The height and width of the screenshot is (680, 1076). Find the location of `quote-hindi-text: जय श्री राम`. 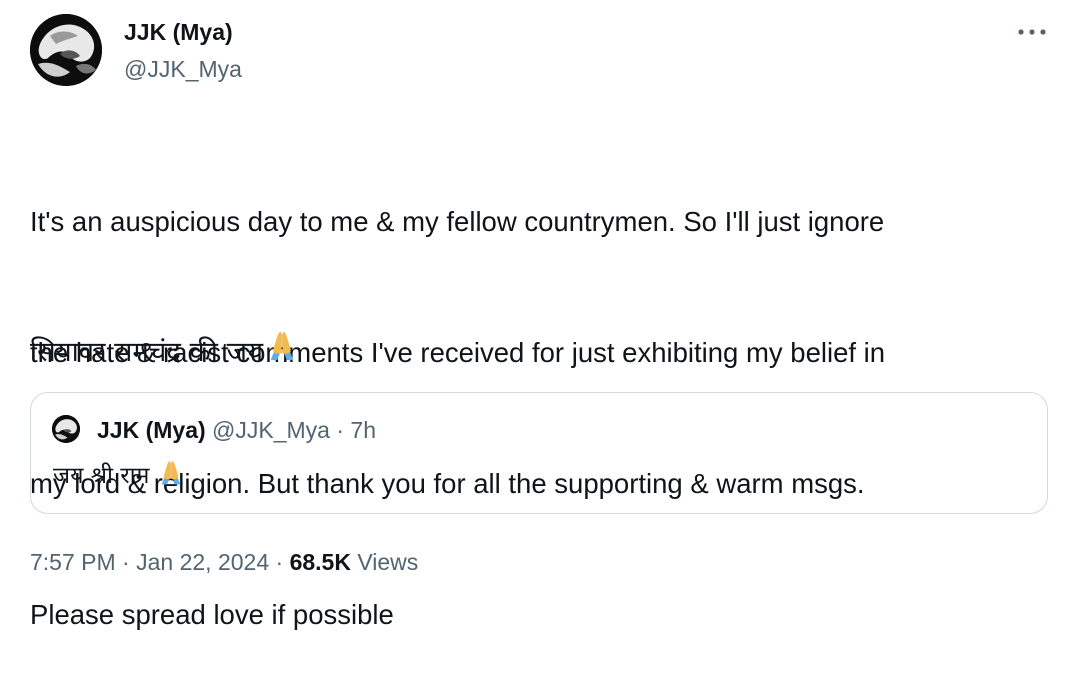

quote-hindi-text: जय श्री राम is located at coordinates (101, 476).